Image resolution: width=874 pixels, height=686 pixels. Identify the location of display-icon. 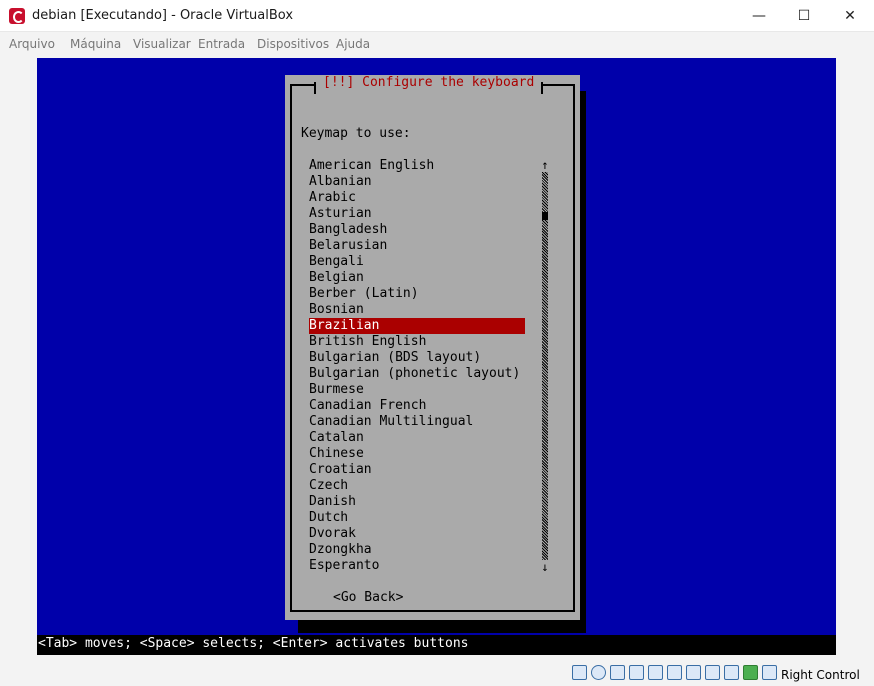
(693, 672).